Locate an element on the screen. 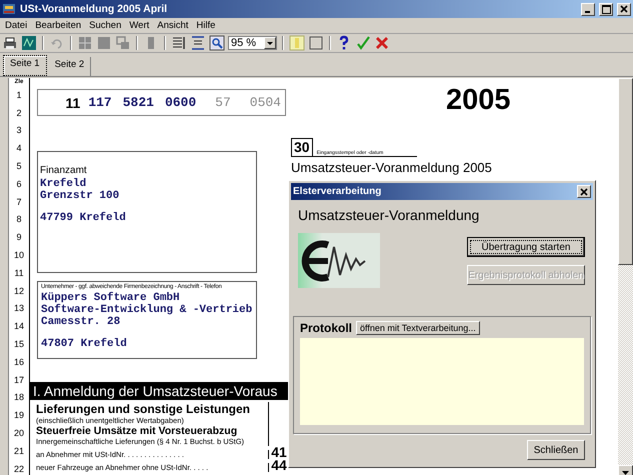 This screenshot has height=475, width=633. line-number: 2 is located at coordinates (19, 113).